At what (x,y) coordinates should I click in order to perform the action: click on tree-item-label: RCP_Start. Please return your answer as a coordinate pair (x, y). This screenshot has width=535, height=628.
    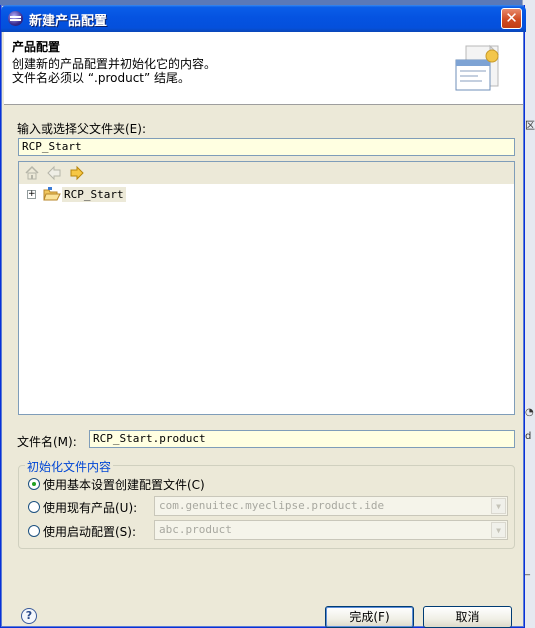
    Looking at the image, I should click on (94, 194).